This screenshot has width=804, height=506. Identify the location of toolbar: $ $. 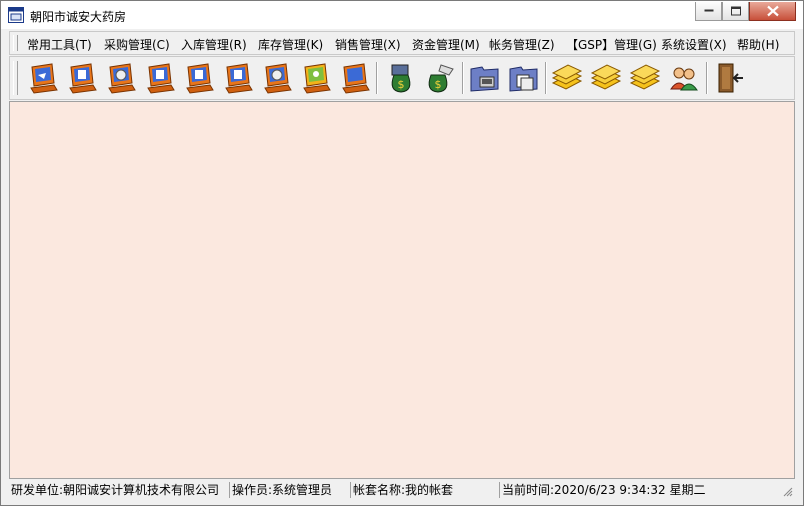
(402, 78).